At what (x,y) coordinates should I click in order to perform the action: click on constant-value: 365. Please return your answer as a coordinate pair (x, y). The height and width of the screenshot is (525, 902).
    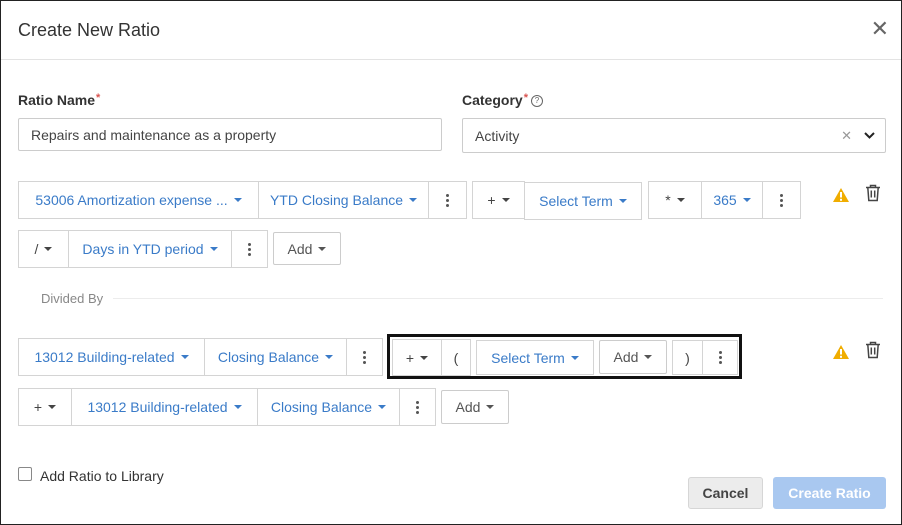
    Looking at the image, I should click on (725, 200).